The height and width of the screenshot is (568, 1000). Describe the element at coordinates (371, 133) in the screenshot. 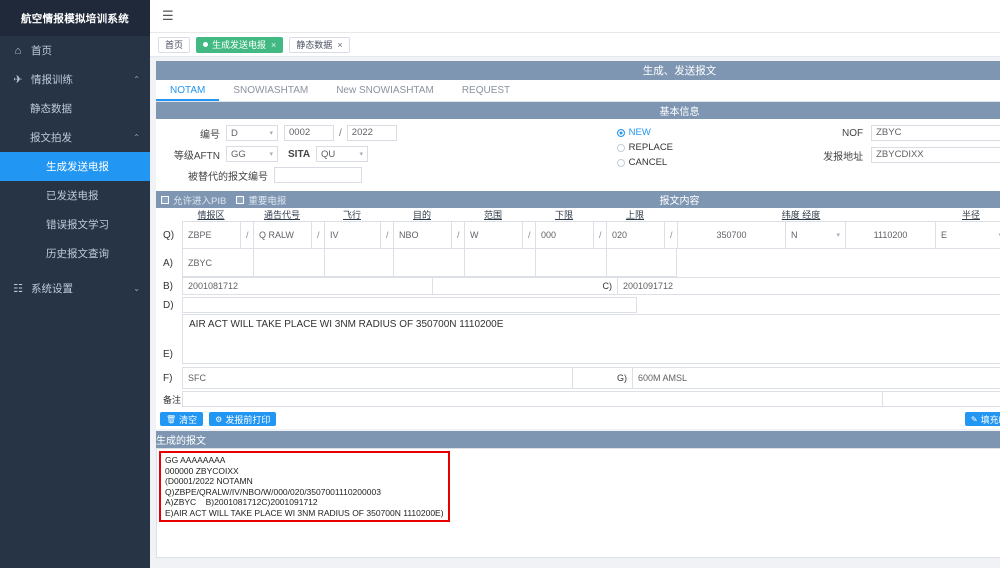

I see `number-year-input: 2022` at that location.